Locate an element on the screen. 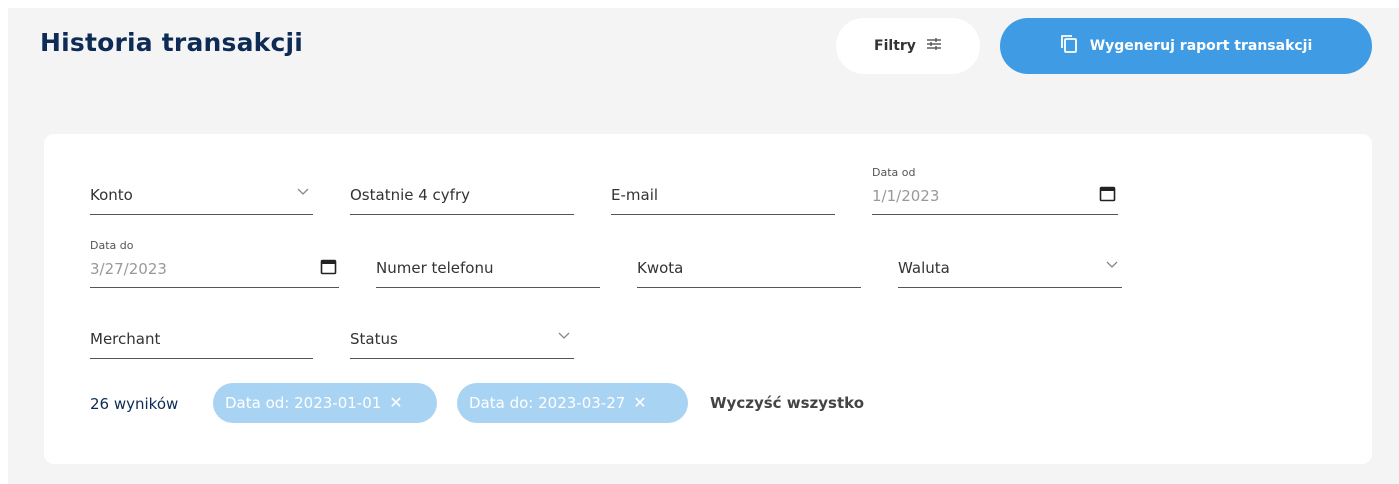 This screenshot has width=1399, height=484. generate-report-label: Wygeneruj raport transakcji is located at coordinates (1201, 46).